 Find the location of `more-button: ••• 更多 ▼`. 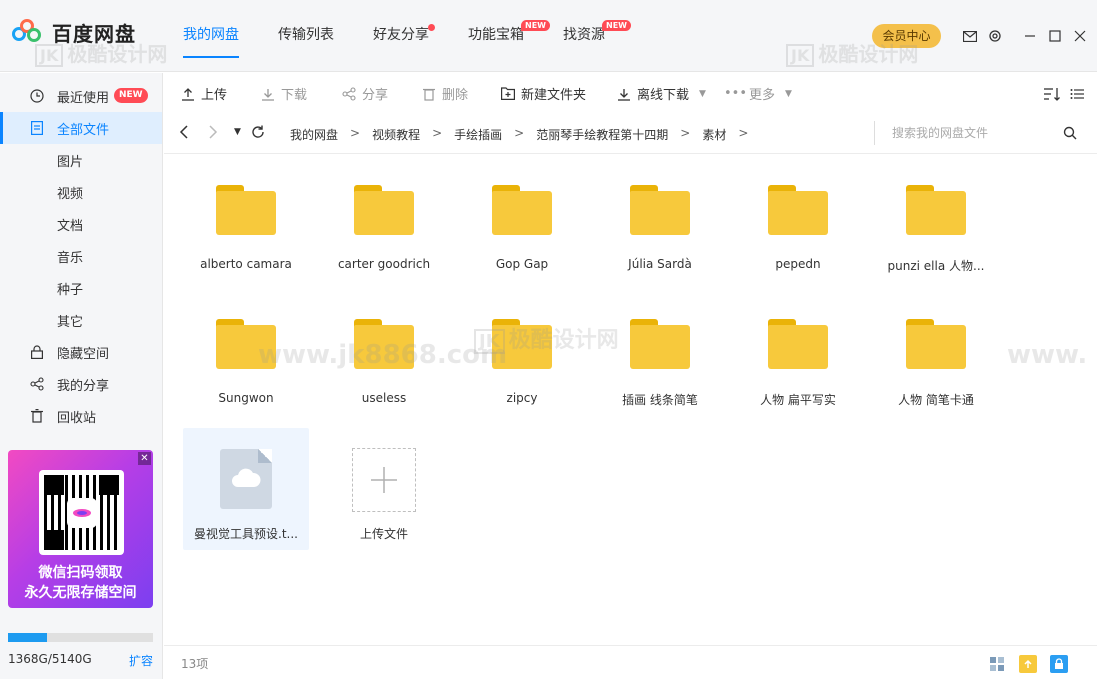

more-button: ••• 更多 ▼ is located at coordinates (758, 94).